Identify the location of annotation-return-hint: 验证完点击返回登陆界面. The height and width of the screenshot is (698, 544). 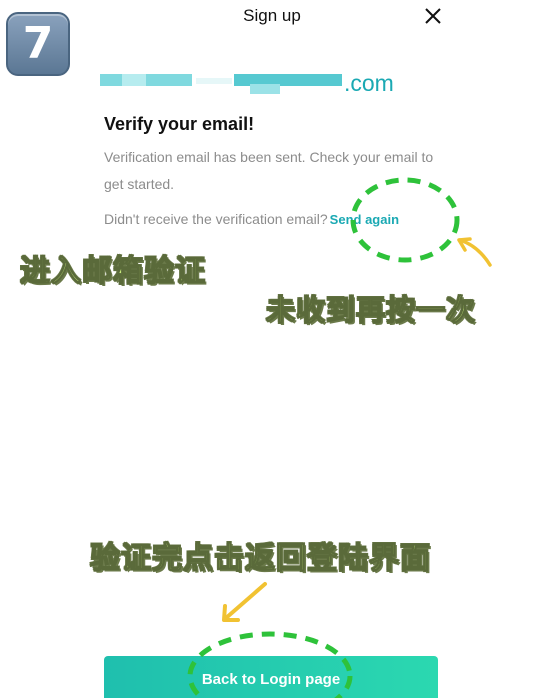
(260, 558).